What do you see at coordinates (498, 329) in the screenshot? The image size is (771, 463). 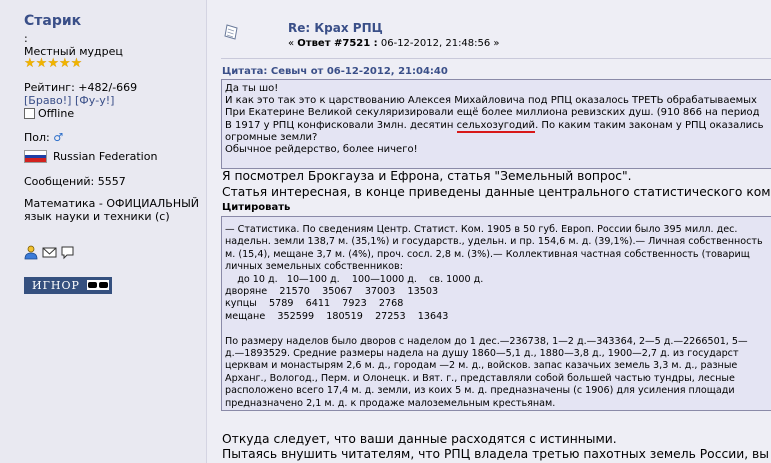 I see `cite-line` at bounding box center [498, 329].